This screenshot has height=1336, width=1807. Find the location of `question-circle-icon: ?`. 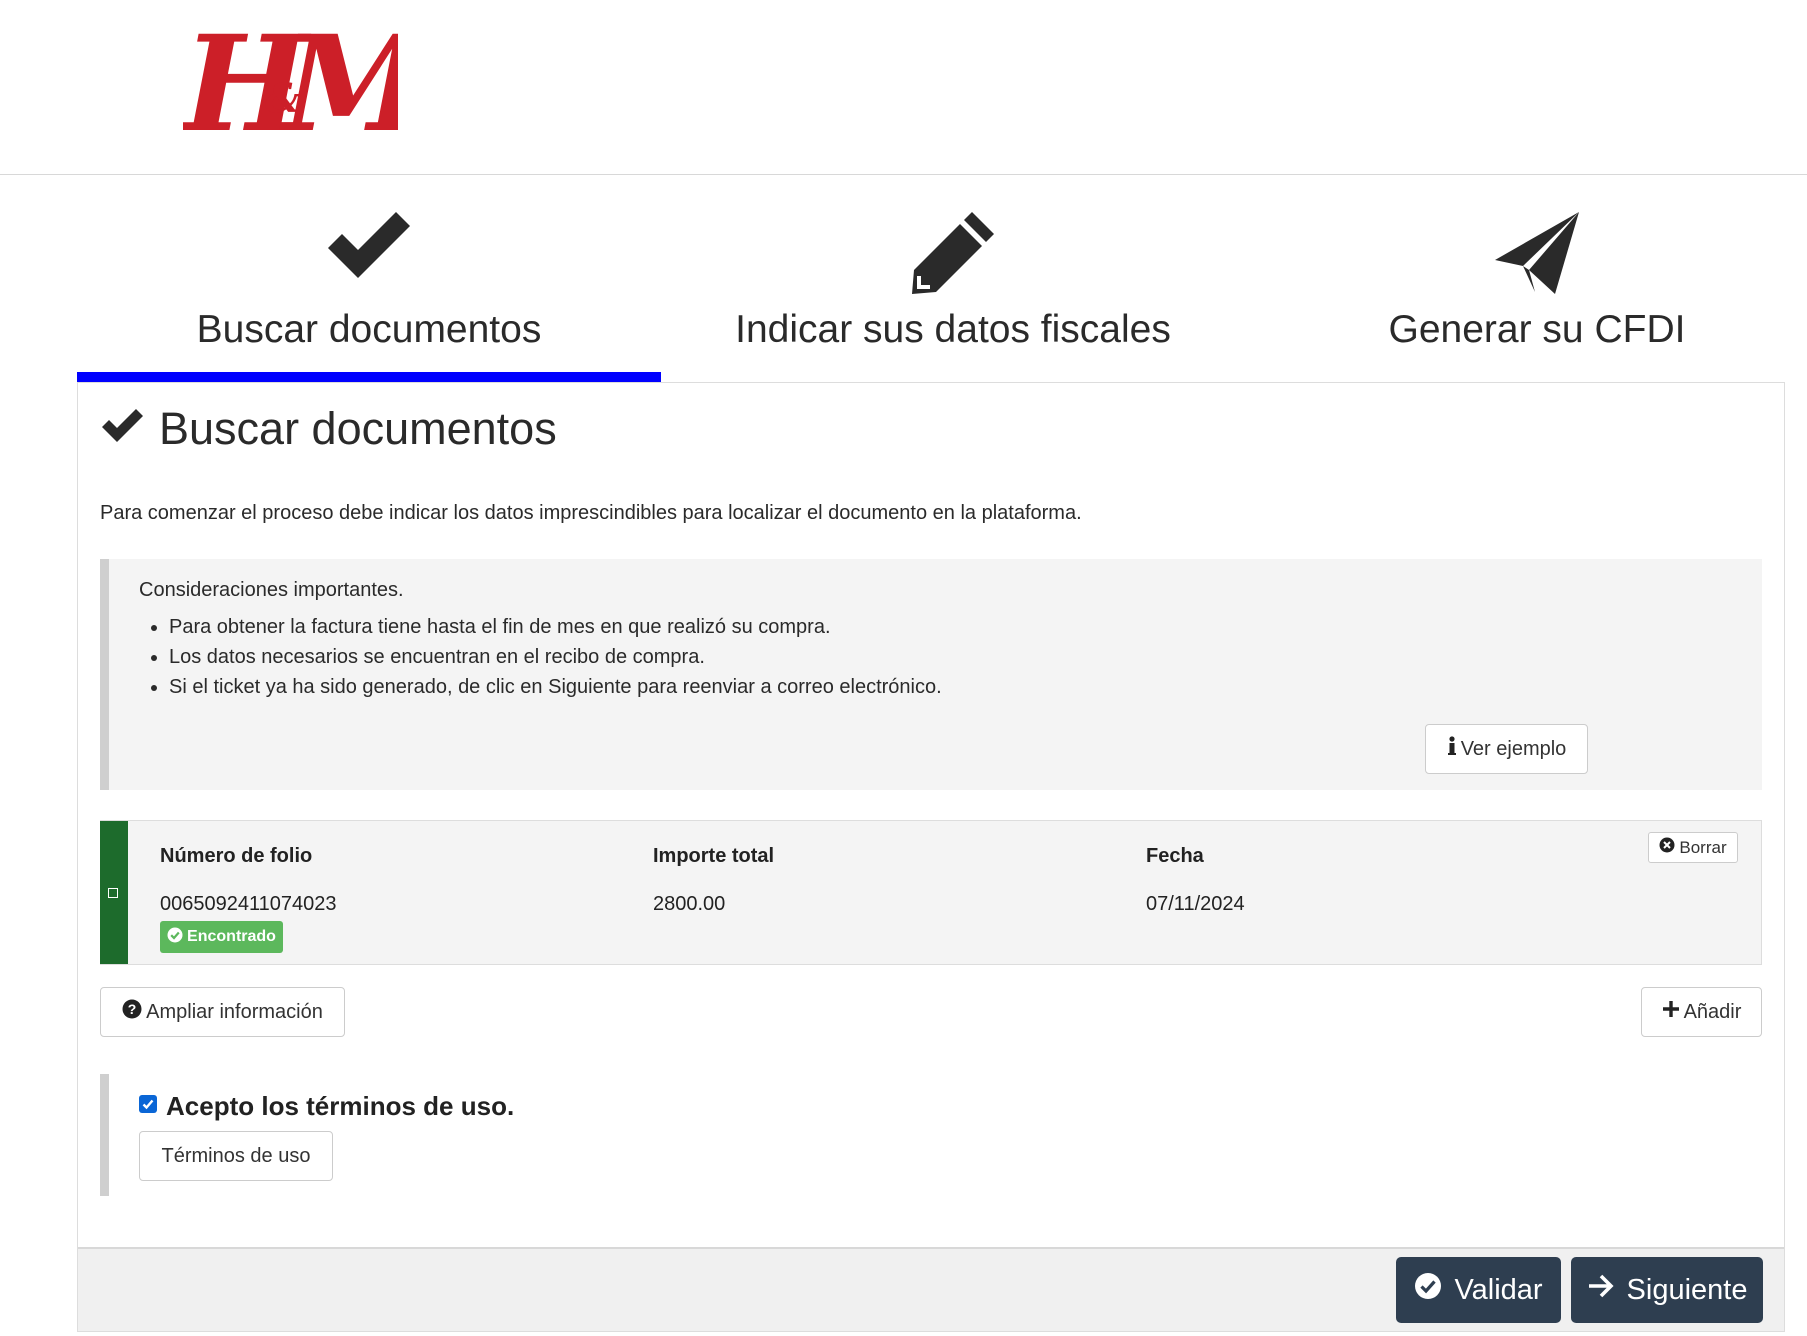

question-circle-icon: ? is located at coordinates (132, 1012).